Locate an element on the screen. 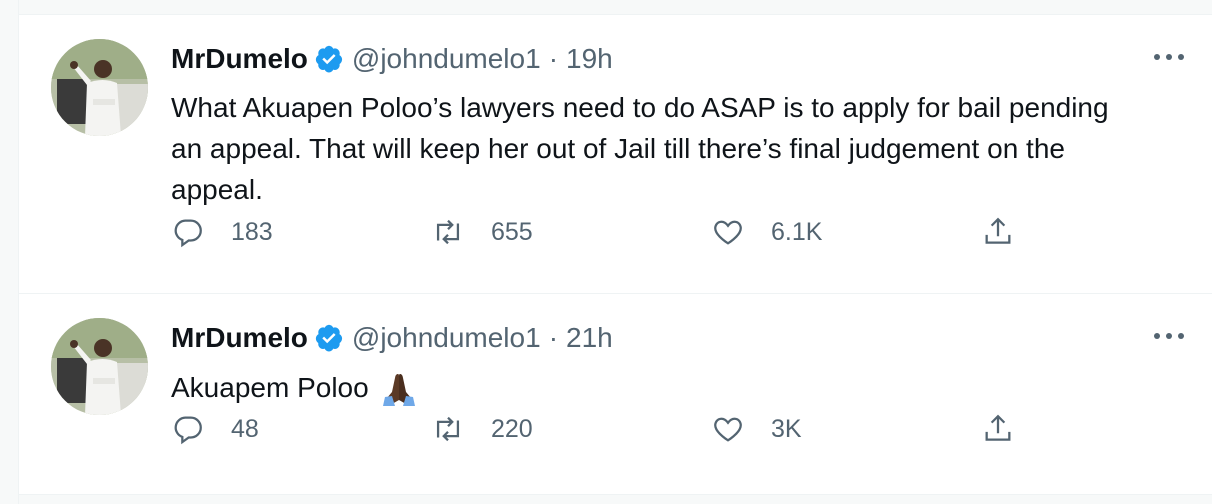  retweet-count: 220 is located at coordinates (512, 428).